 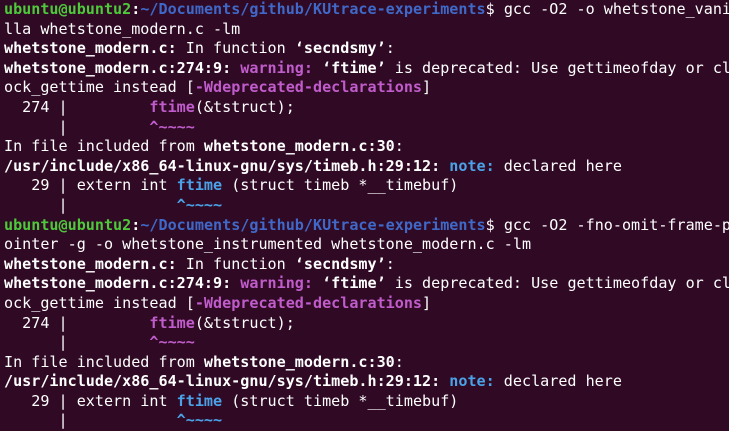 What do you see at coordinates (607, 224) in the screenshot?
I see `terminal-text-segment: $ gcc -O2 -fno-omit-frame-p` at bounding box center [607, 224].